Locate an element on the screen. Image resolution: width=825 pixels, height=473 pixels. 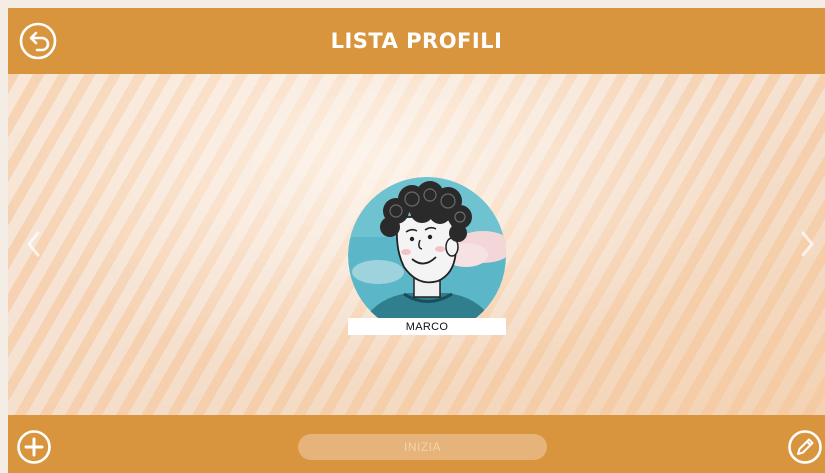
start-button: INIZIA is located at coordinates (422, 447).